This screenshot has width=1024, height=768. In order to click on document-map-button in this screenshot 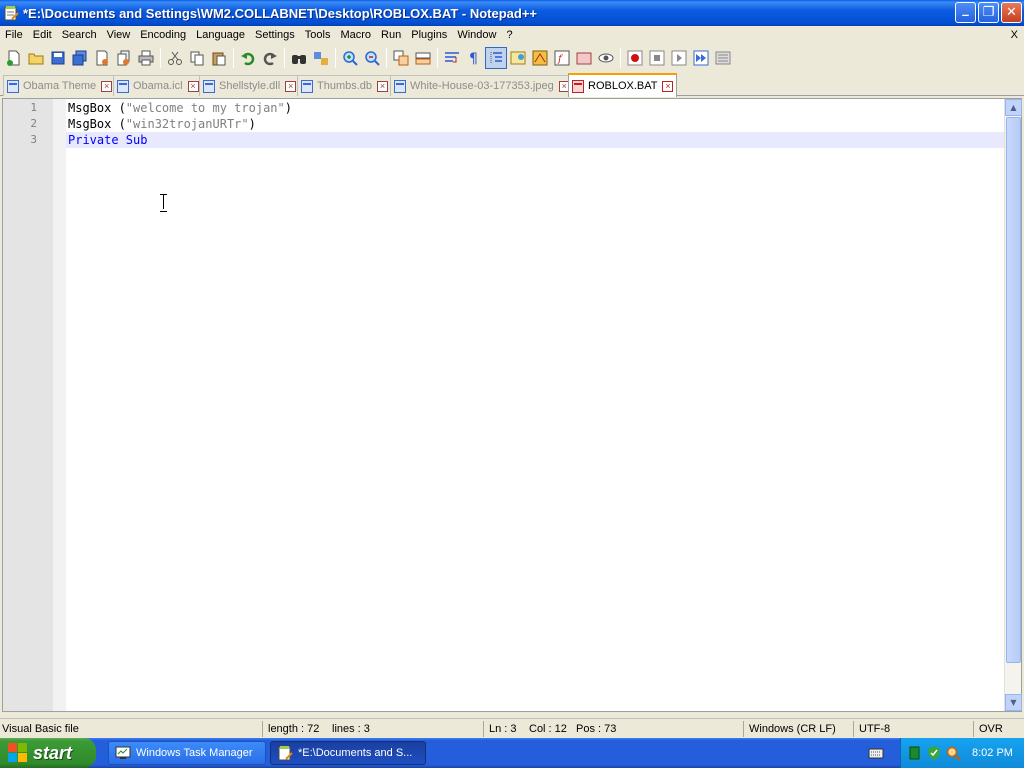, I will do `click(540, 58)`.